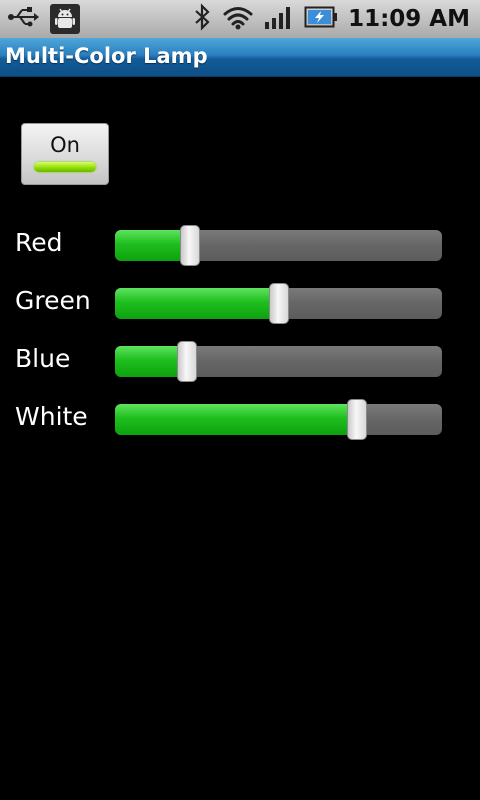  I want to click on android-debug-icon, so click(65, 19).